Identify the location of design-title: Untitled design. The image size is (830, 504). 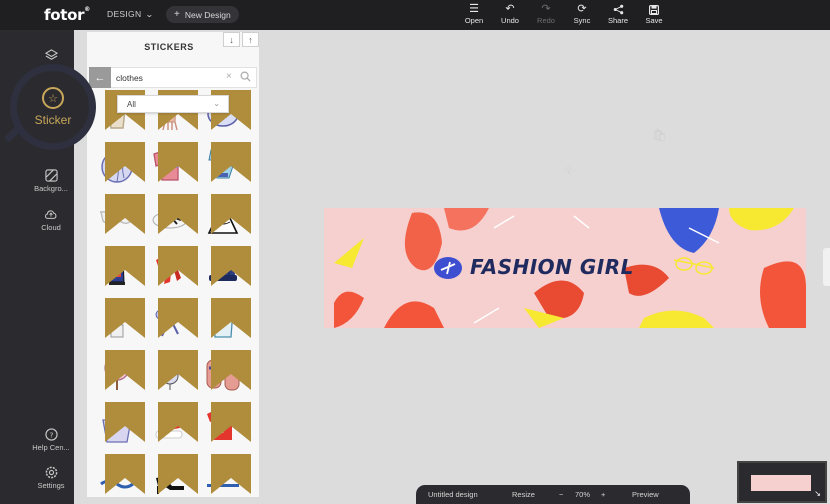
(453, 494).